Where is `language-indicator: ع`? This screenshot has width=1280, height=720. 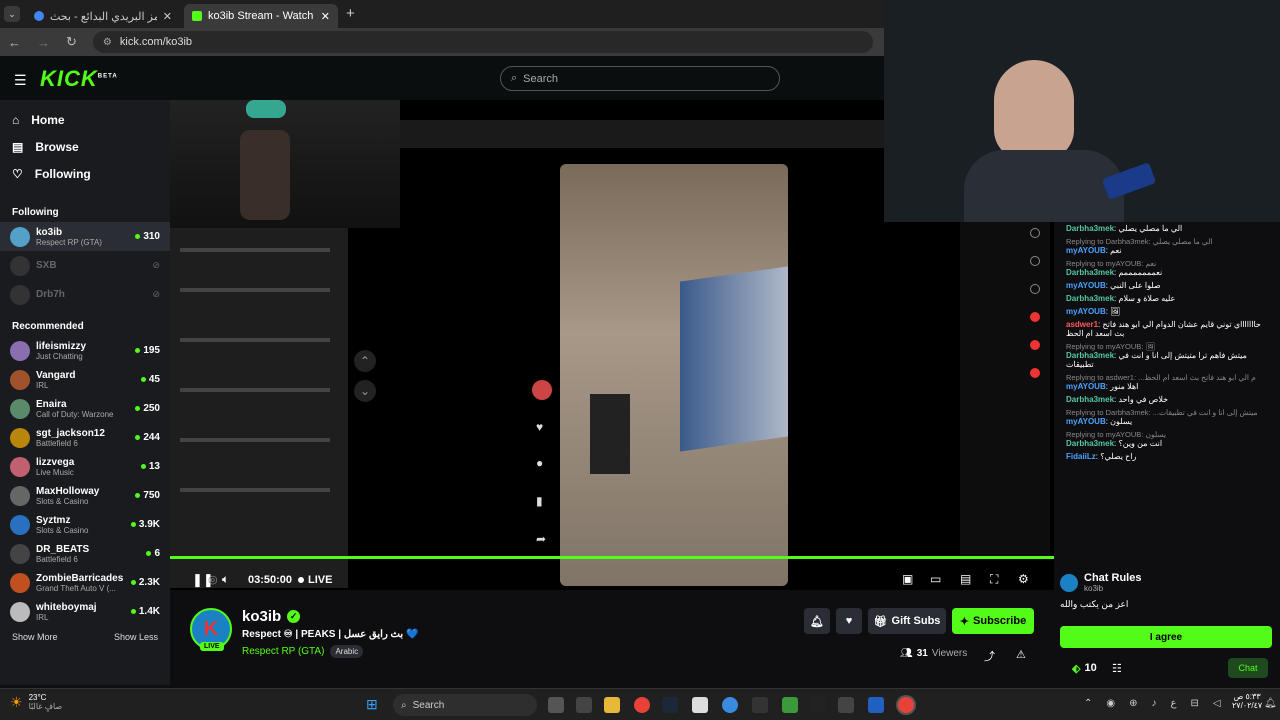
language-indicator: ع is located at coordinates (1174, 703).